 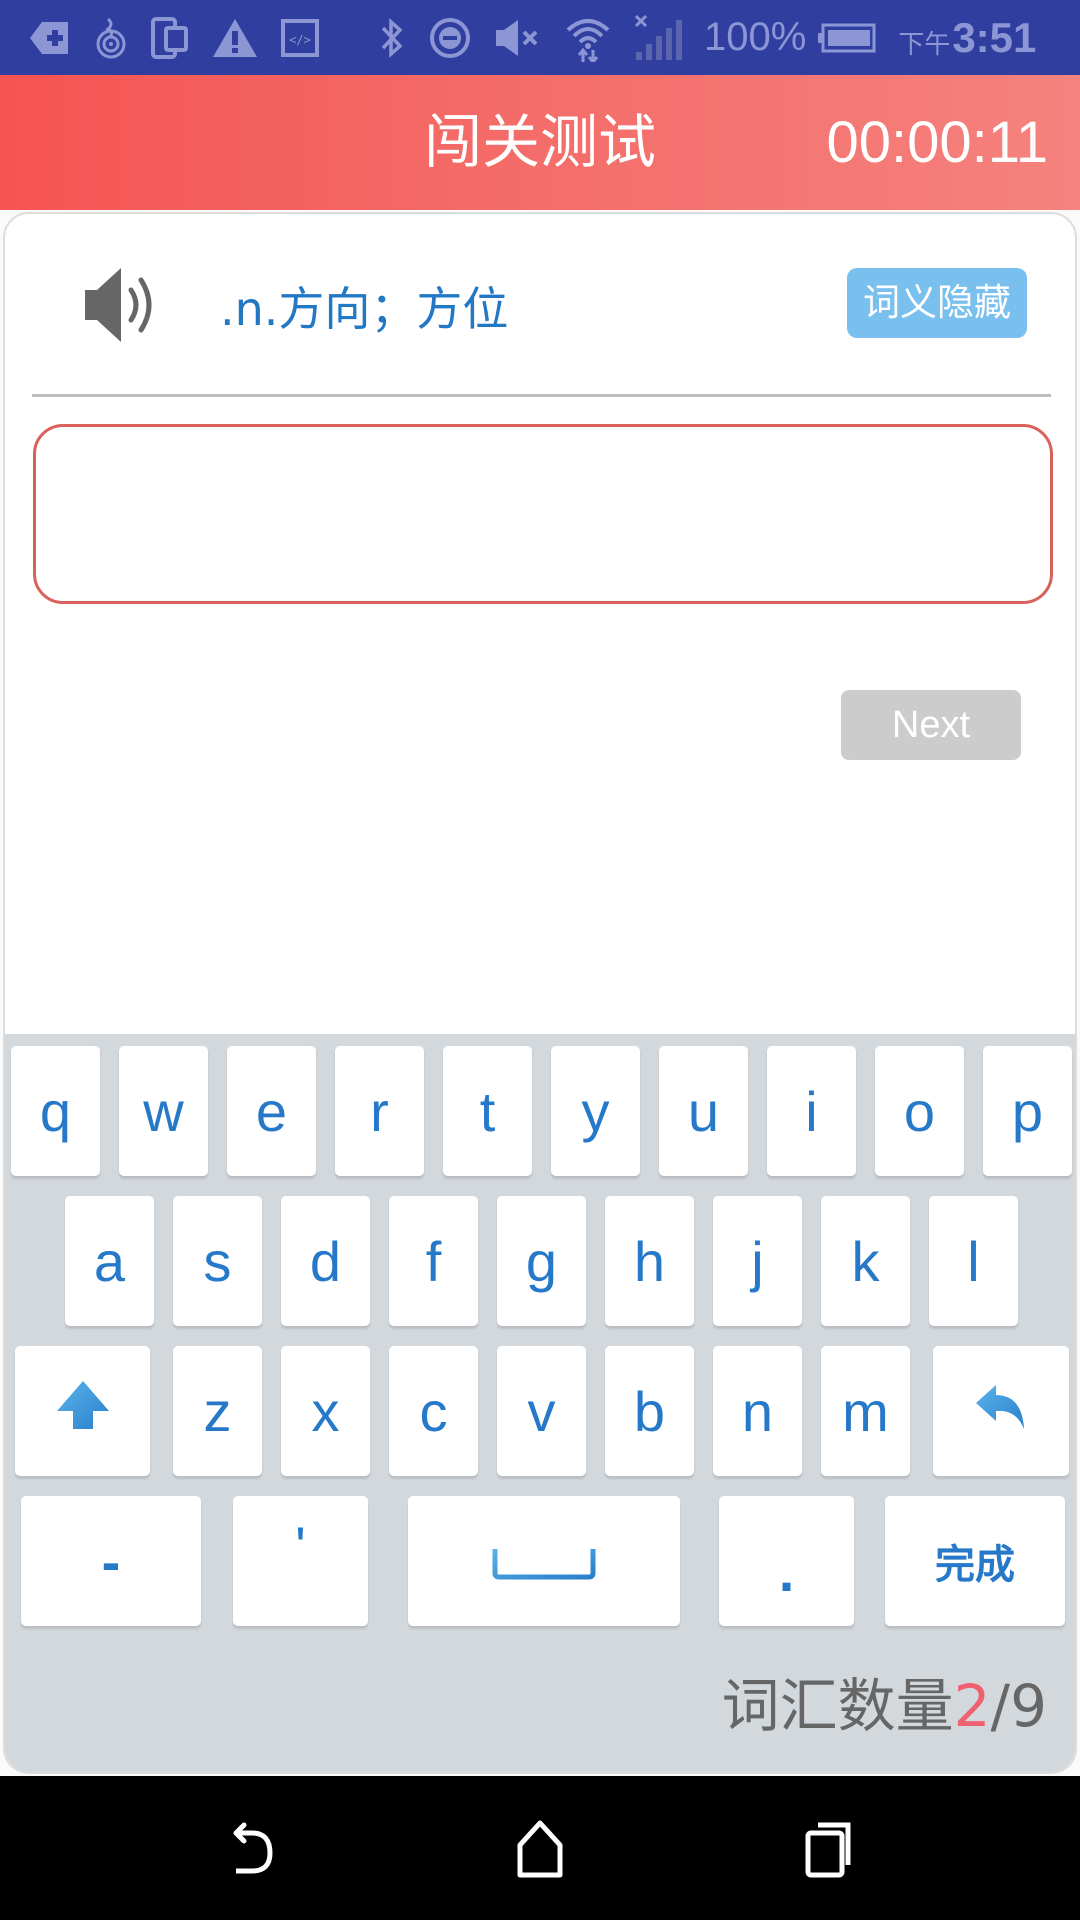 I want to click on status-bar: </> 100% 下午 3:51, so click(x=540, y=37).